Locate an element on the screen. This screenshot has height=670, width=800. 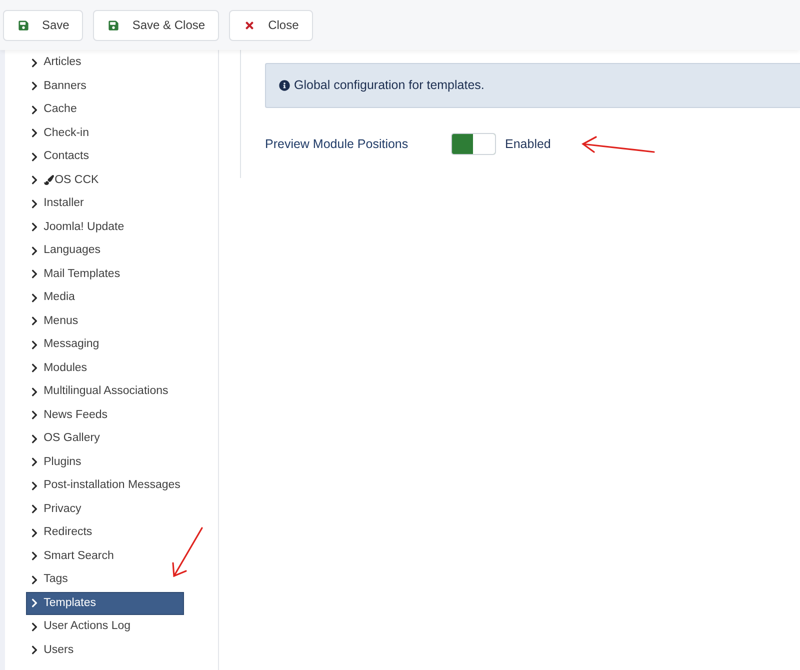
sidebar-item: Modules is located at coordinates (105, 368).